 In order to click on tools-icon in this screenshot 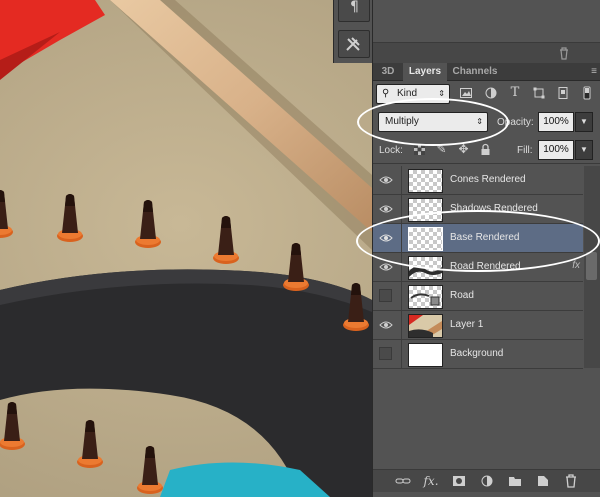, I will do `click(353, 44)`.